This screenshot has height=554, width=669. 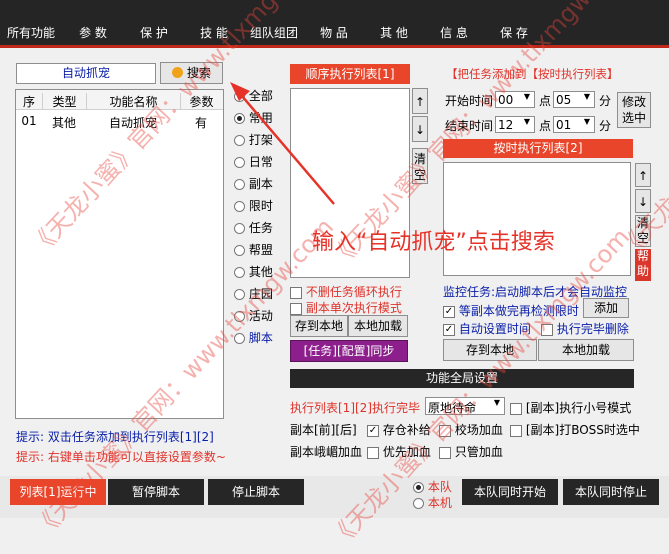 I want to click on annotation-text: 输入“自动抓宠”点击搜索, so click(x=433, y=242).